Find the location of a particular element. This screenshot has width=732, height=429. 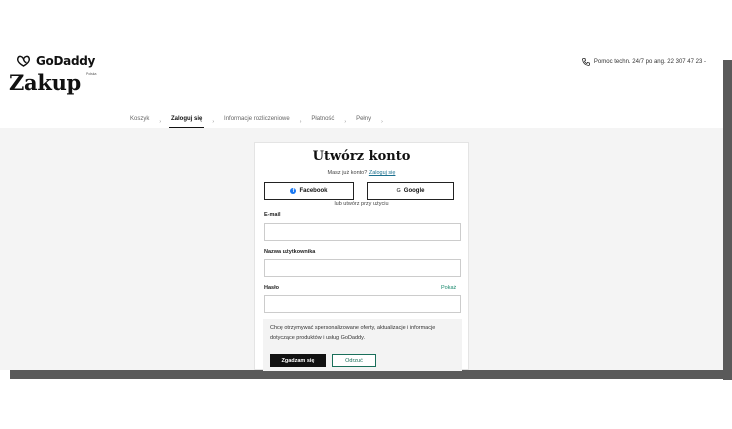

window-frame-right is located at coordinates (727, 220).